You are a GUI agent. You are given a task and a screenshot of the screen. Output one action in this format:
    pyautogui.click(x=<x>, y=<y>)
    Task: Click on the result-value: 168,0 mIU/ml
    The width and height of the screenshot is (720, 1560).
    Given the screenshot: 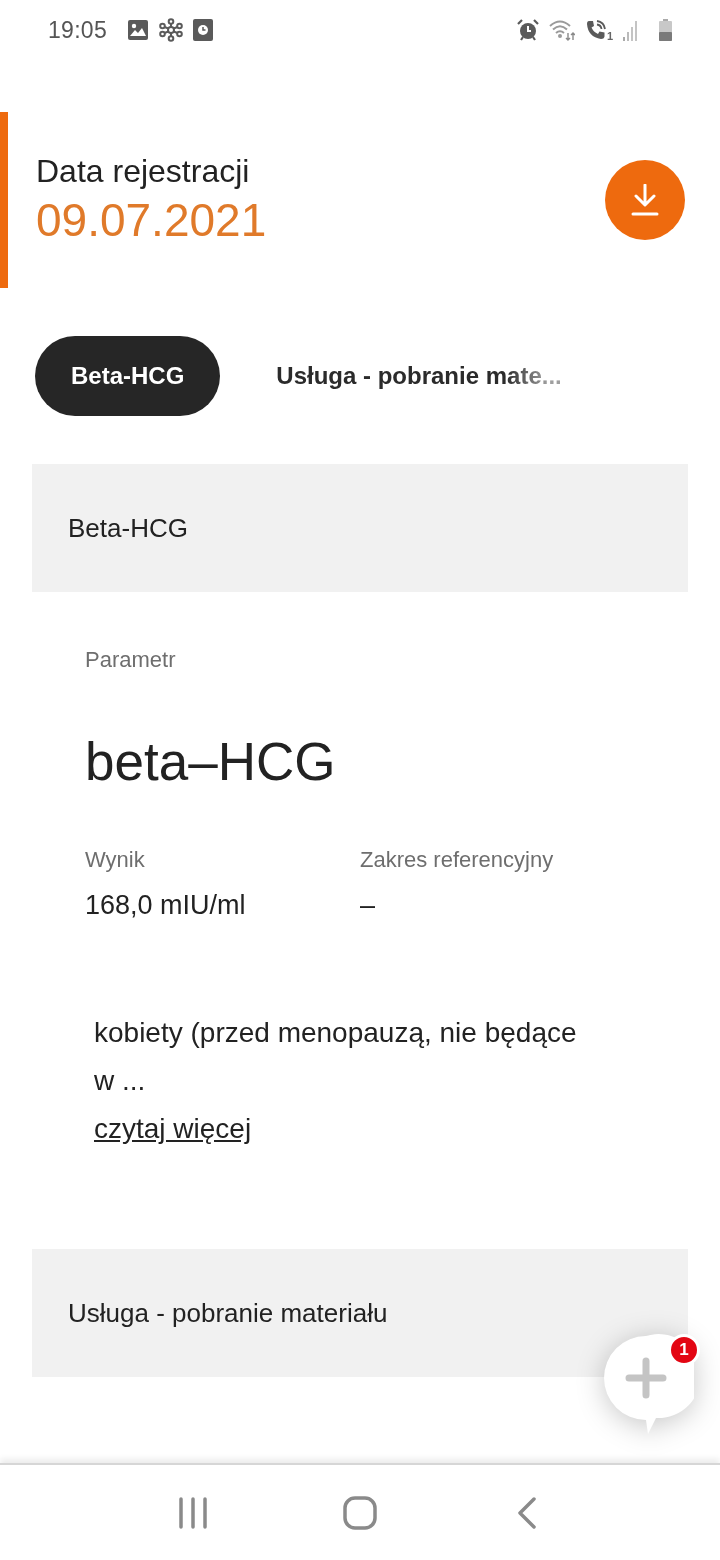 What is the action you would take?
    pyautogui.click(x=165, y=905)
    